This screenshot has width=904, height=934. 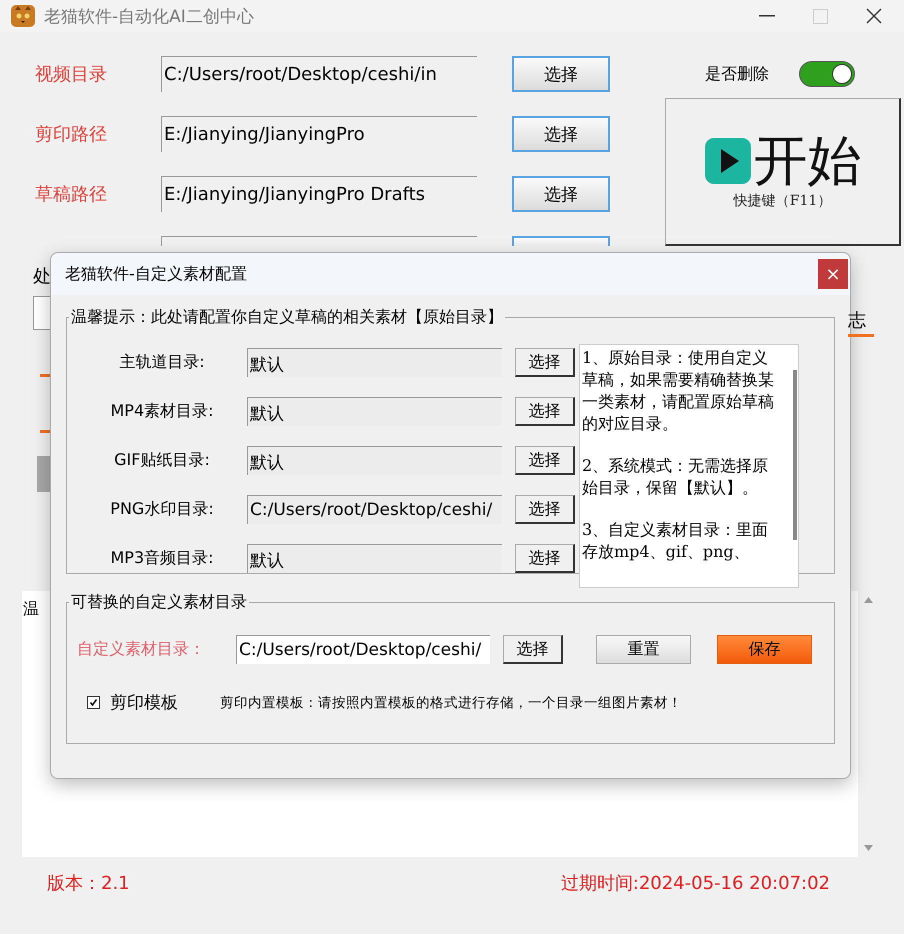 What do you see at coordinates (156, 274) in the screenshot?
I see `dialog-title: 老猫软件-自定义素材配置` at bounding box center [156, 274].